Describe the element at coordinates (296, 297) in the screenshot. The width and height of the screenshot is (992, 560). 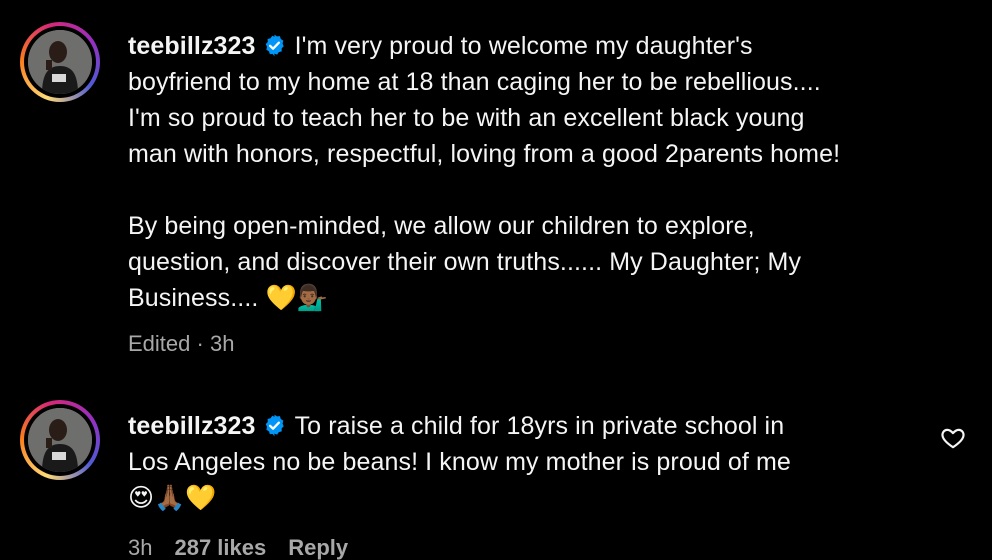
I see `comment-emoji: 💛💁🏾‍♂️` at that location.